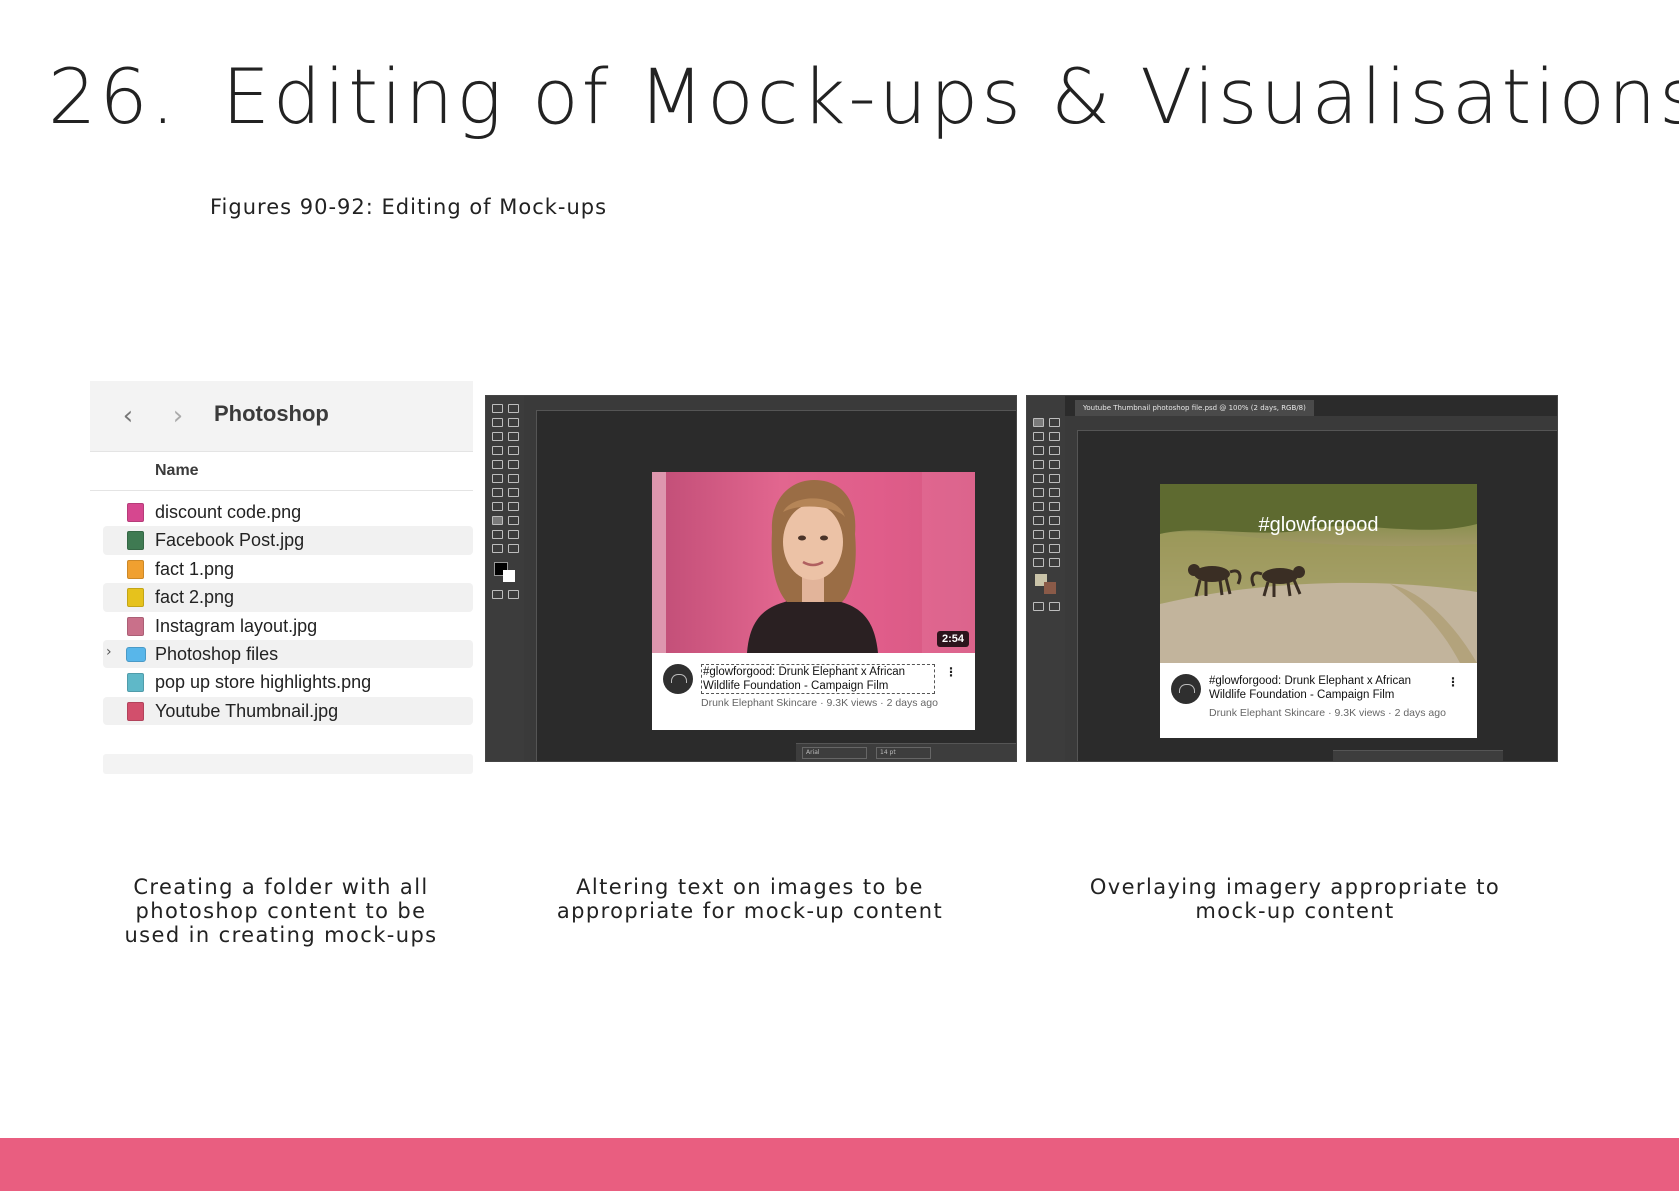 The image size is (1679, 1191). What do you see at coordinates (228, 512) in the screenshot?
I see `file-name: discount code.png` at bounding box center [228, 512].